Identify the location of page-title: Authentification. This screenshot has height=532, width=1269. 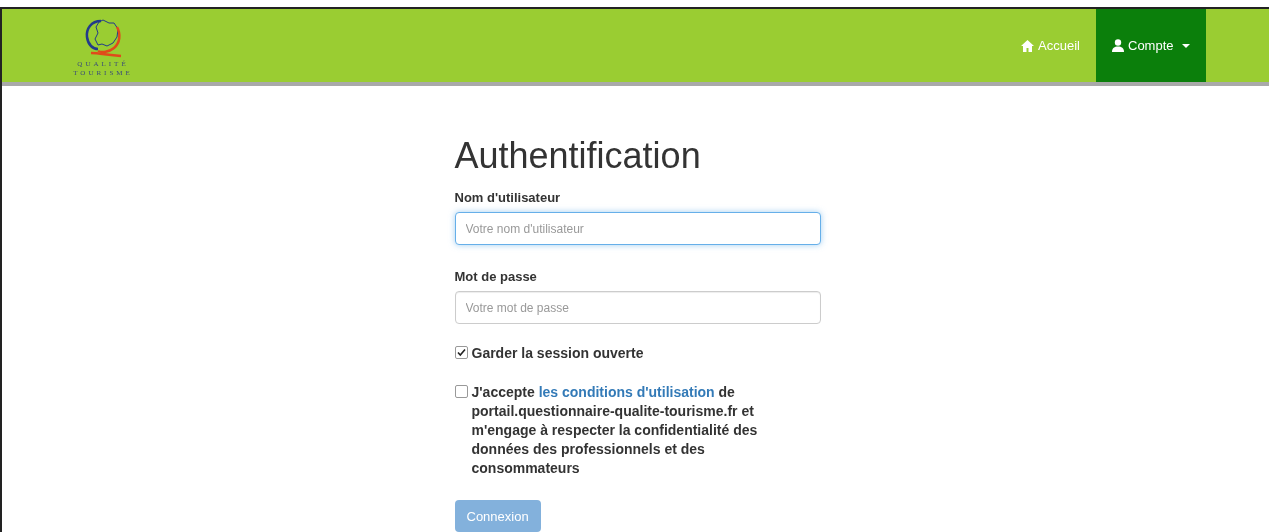
(578, 156).